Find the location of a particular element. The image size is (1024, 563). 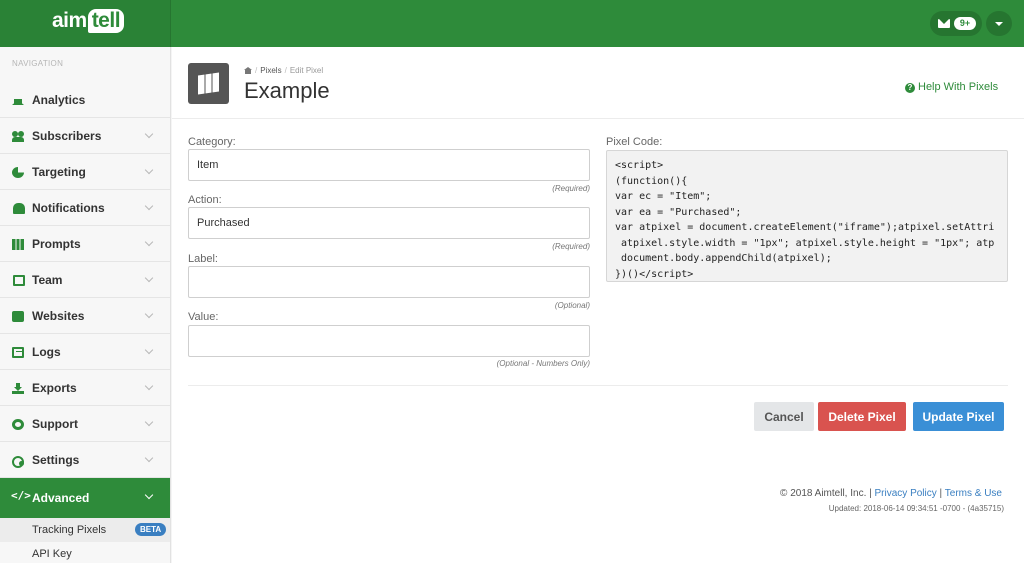

update-pixel-button: Update Pixel is located at coordinates (958, 416).